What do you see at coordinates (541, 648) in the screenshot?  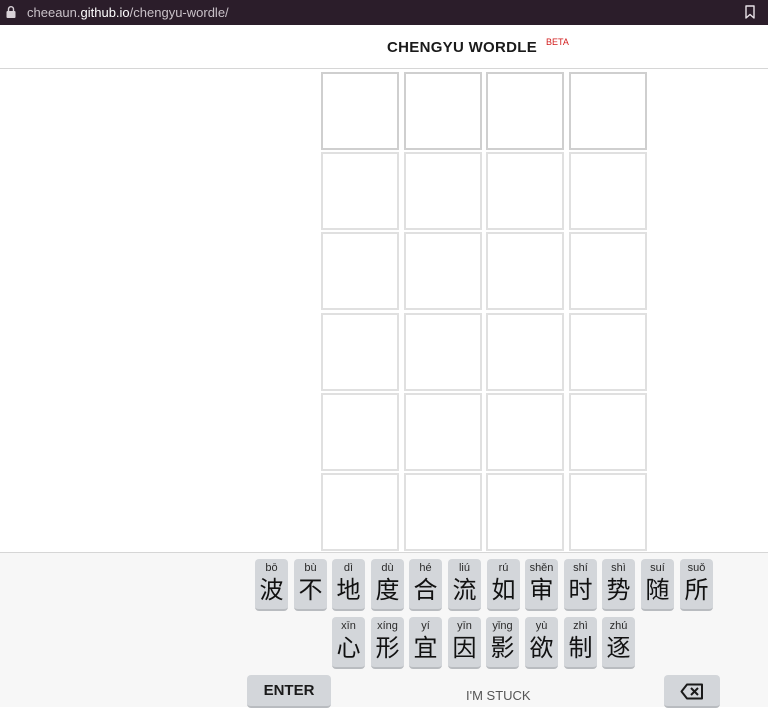 I see `key-character: 欲` at bounding box center [541, 648].